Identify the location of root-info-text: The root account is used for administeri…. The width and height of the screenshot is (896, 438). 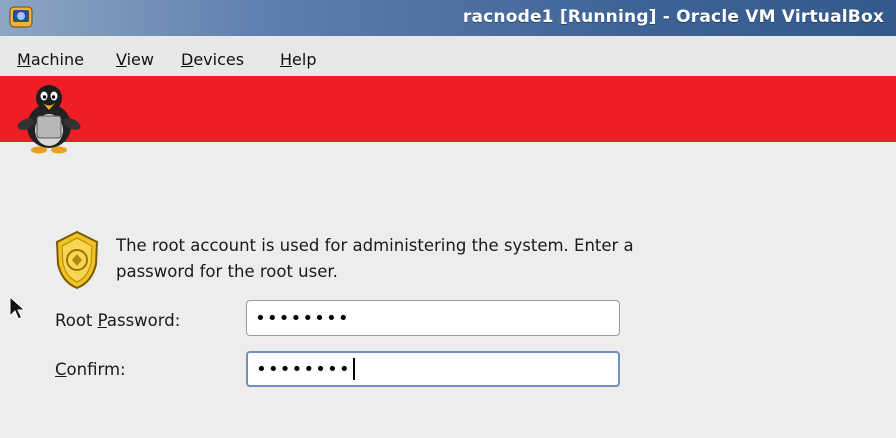
(375, 258).